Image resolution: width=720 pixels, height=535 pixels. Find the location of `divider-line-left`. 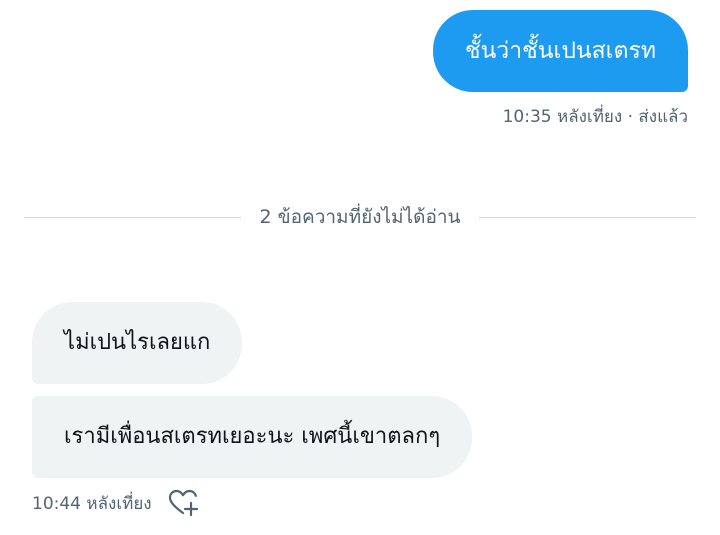

divider-line-left is located at coordinates (133, 217).